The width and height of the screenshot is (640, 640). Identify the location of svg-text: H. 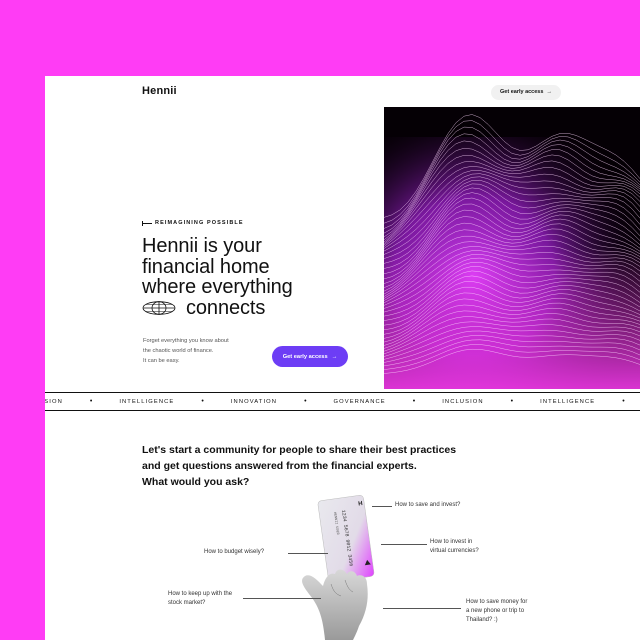
(360, 504).